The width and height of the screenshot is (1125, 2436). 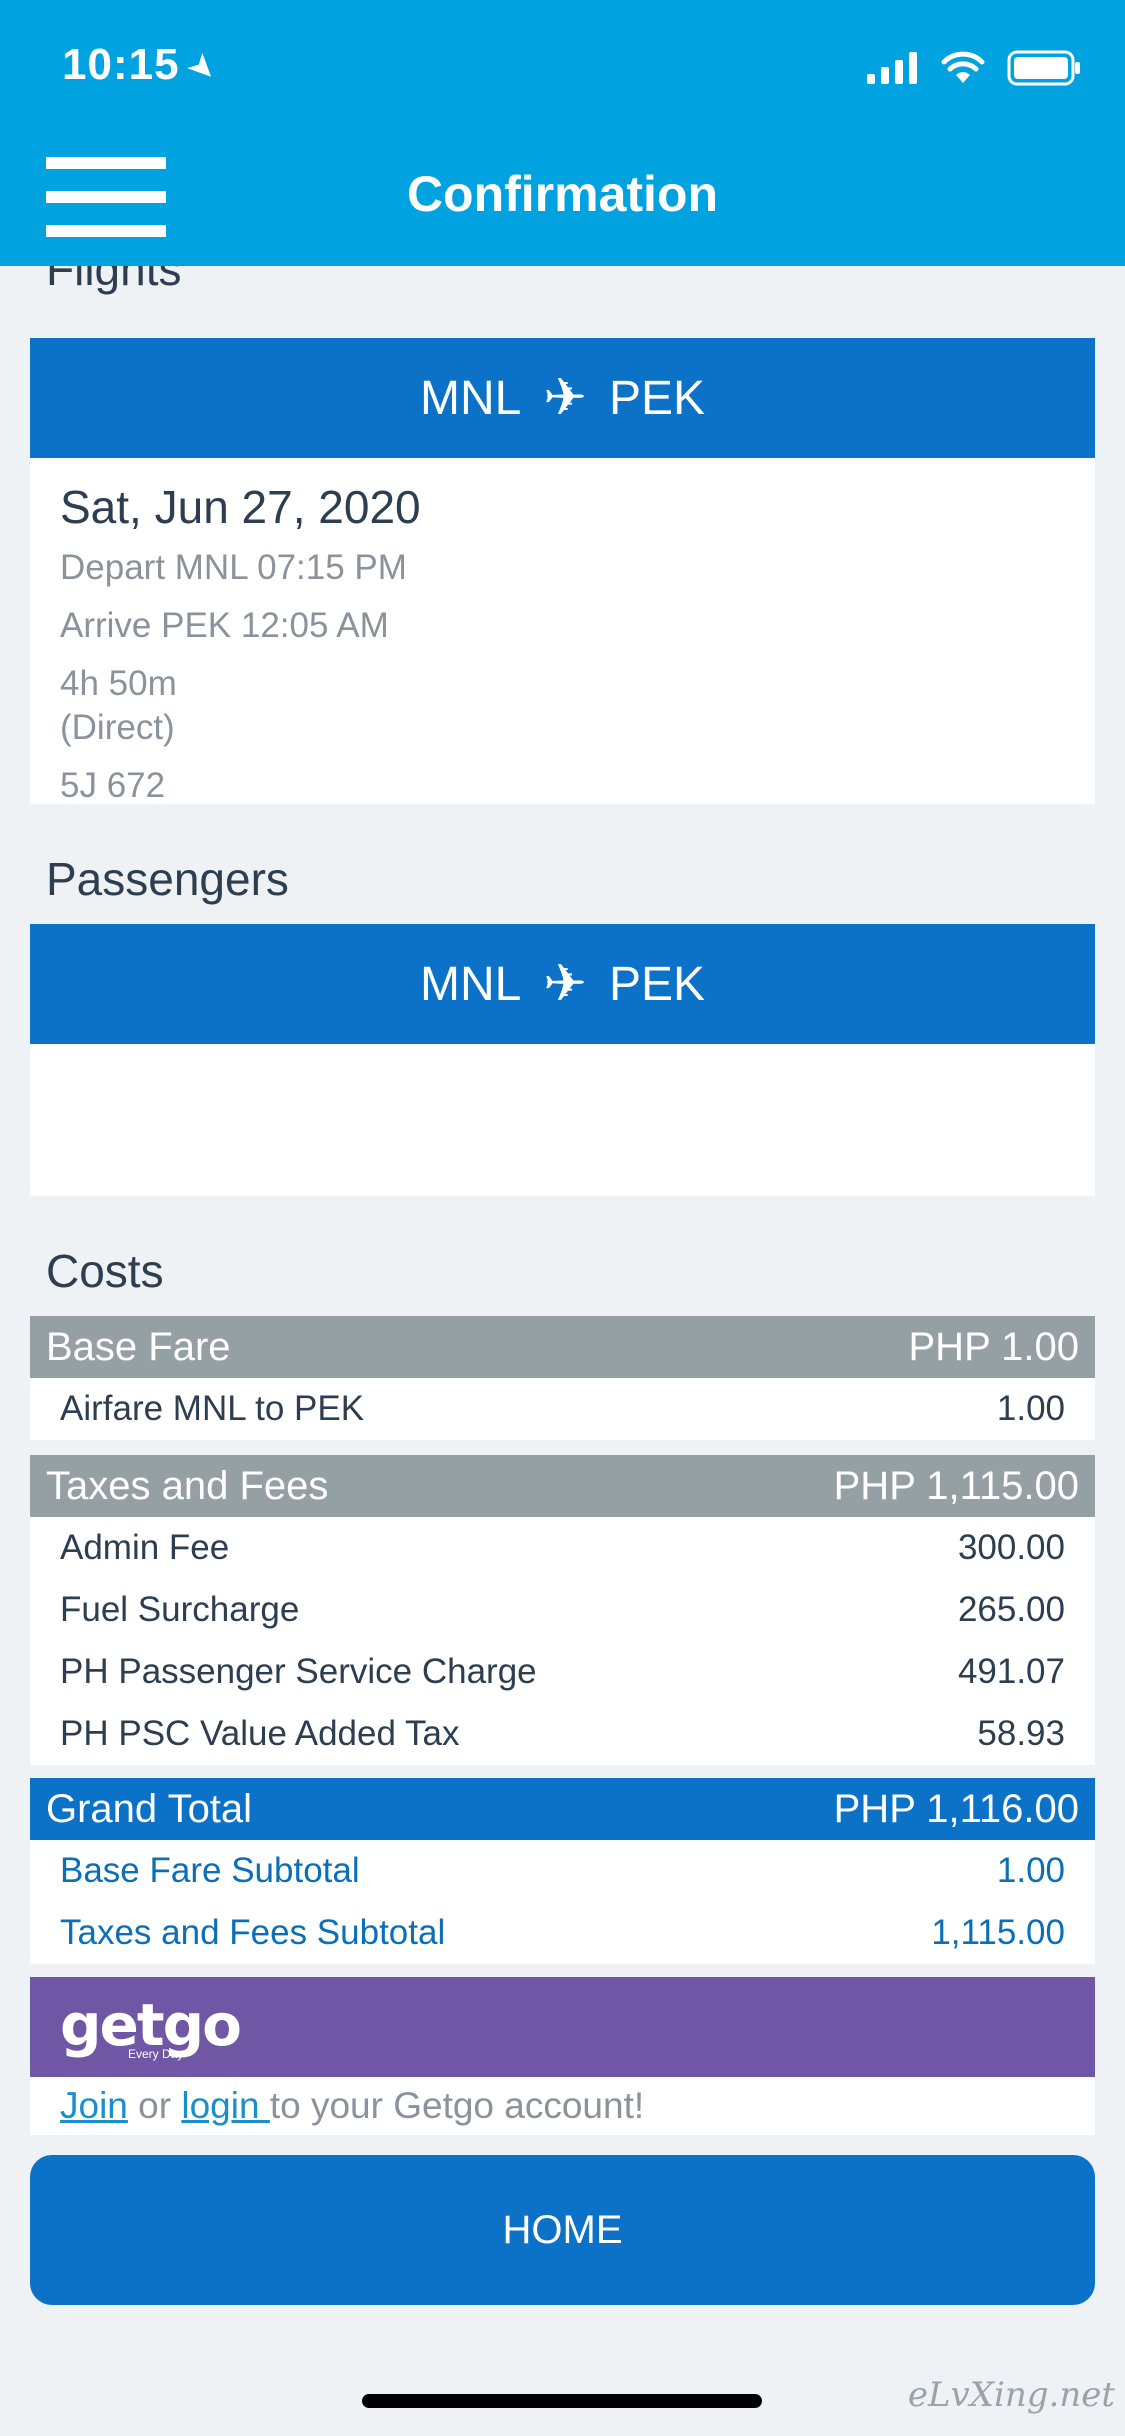 What do you see at coordinates (138, 1346) in the screenshot?
I see `base-fare-label: Base Fare` at bounding box center [138, 1346].